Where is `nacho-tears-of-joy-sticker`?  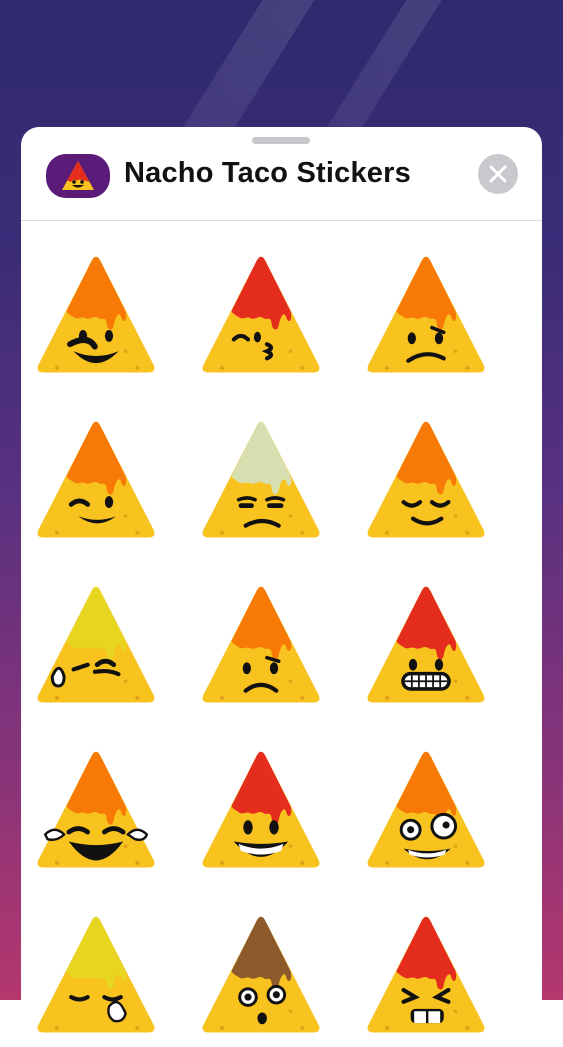
nacho-tears-of-joy-sticker is located at coordinates (96, 812).